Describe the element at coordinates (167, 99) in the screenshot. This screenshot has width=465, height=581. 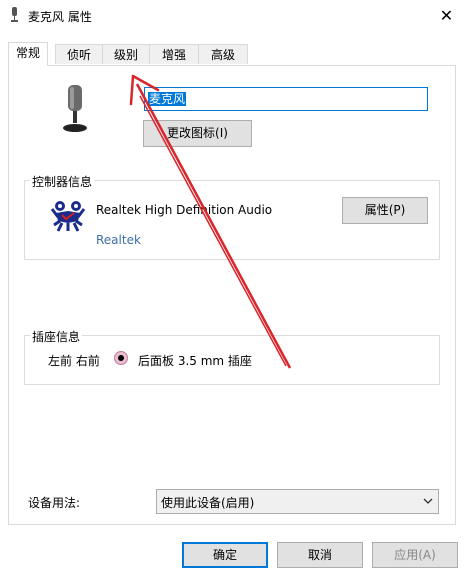
I see `device-name-value: 麦克风` at that location.